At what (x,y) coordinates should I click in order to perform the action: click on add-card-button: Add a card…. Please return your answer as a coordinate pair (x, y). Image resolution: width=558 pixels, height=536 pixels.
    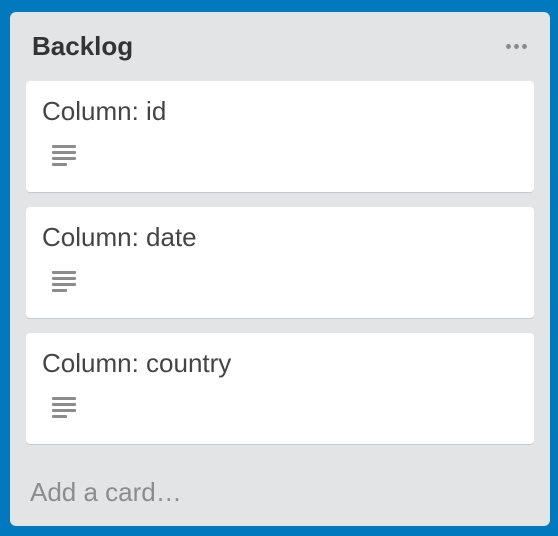
    Looking at the image, I should click on (106, 492).